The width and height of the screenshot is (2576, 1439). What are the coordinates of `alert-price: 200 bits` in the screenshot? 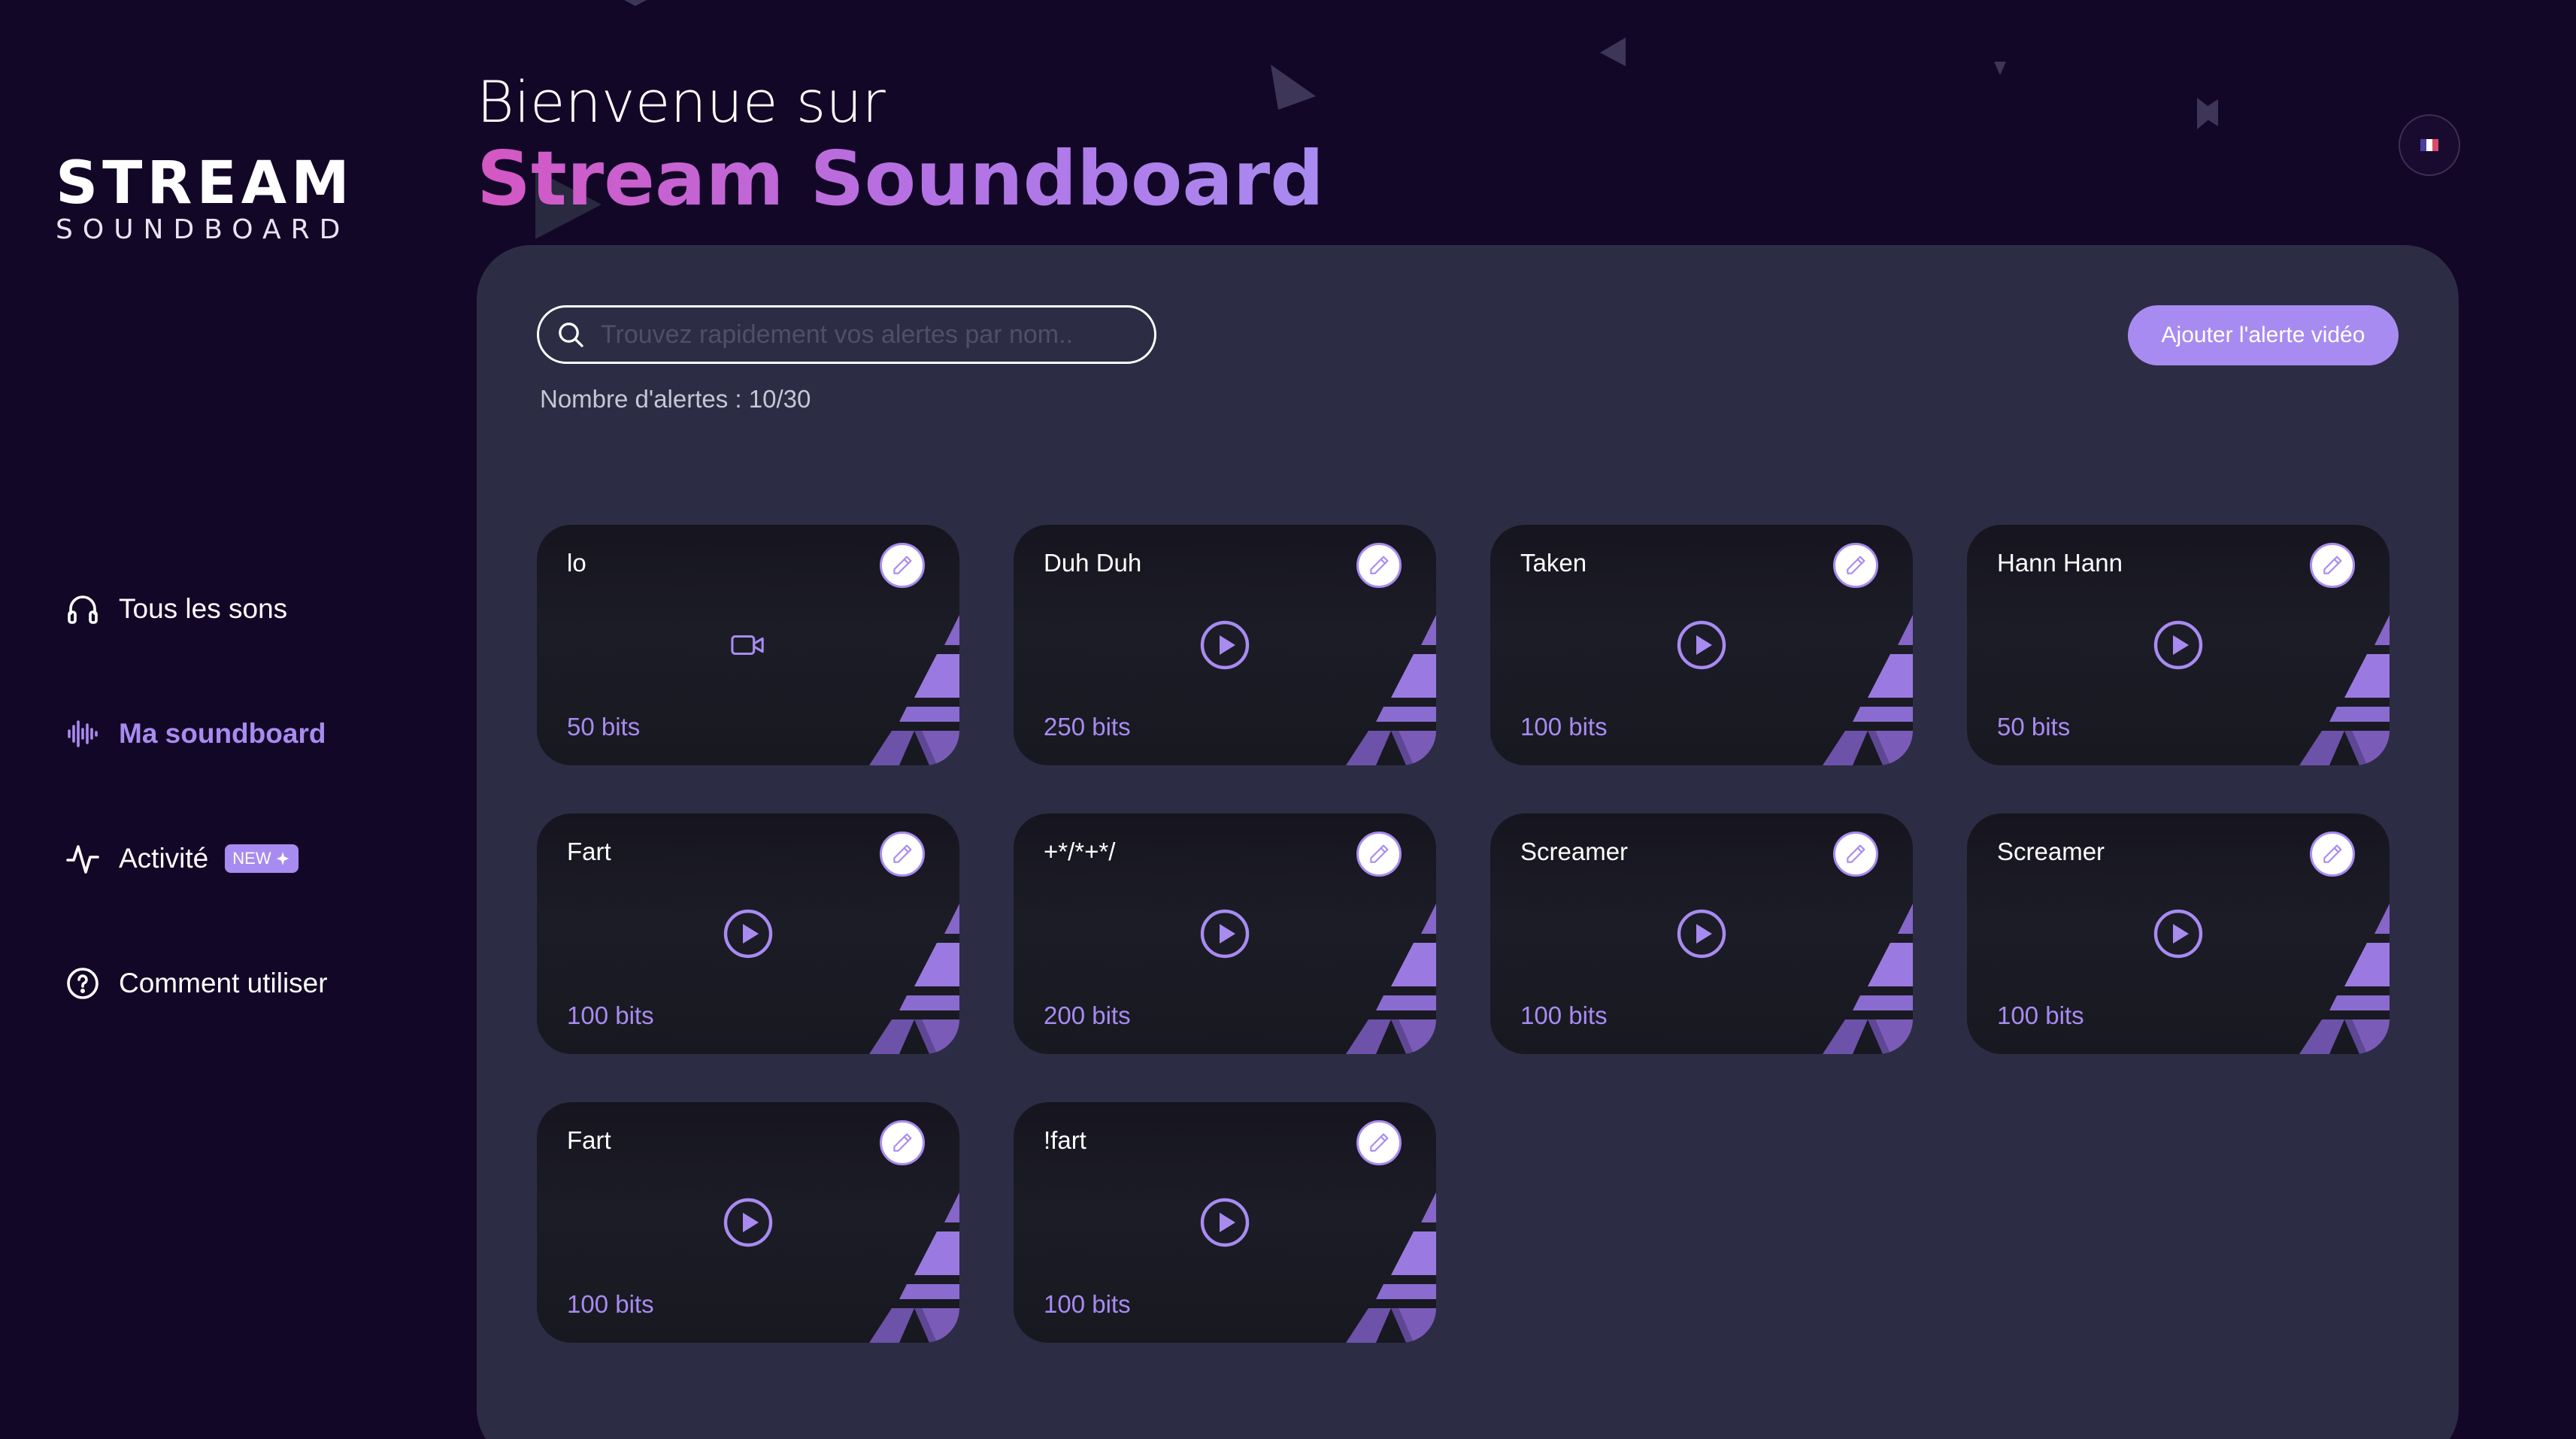 It's located at (1087, 1015).